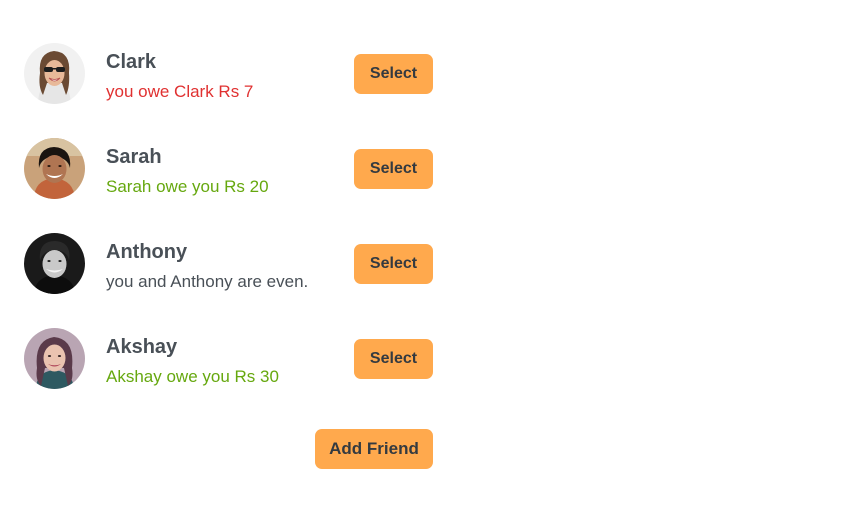 This screenshot has height=527, width=862. I want to click on select-button-sarah: Select, so click(393, 169).